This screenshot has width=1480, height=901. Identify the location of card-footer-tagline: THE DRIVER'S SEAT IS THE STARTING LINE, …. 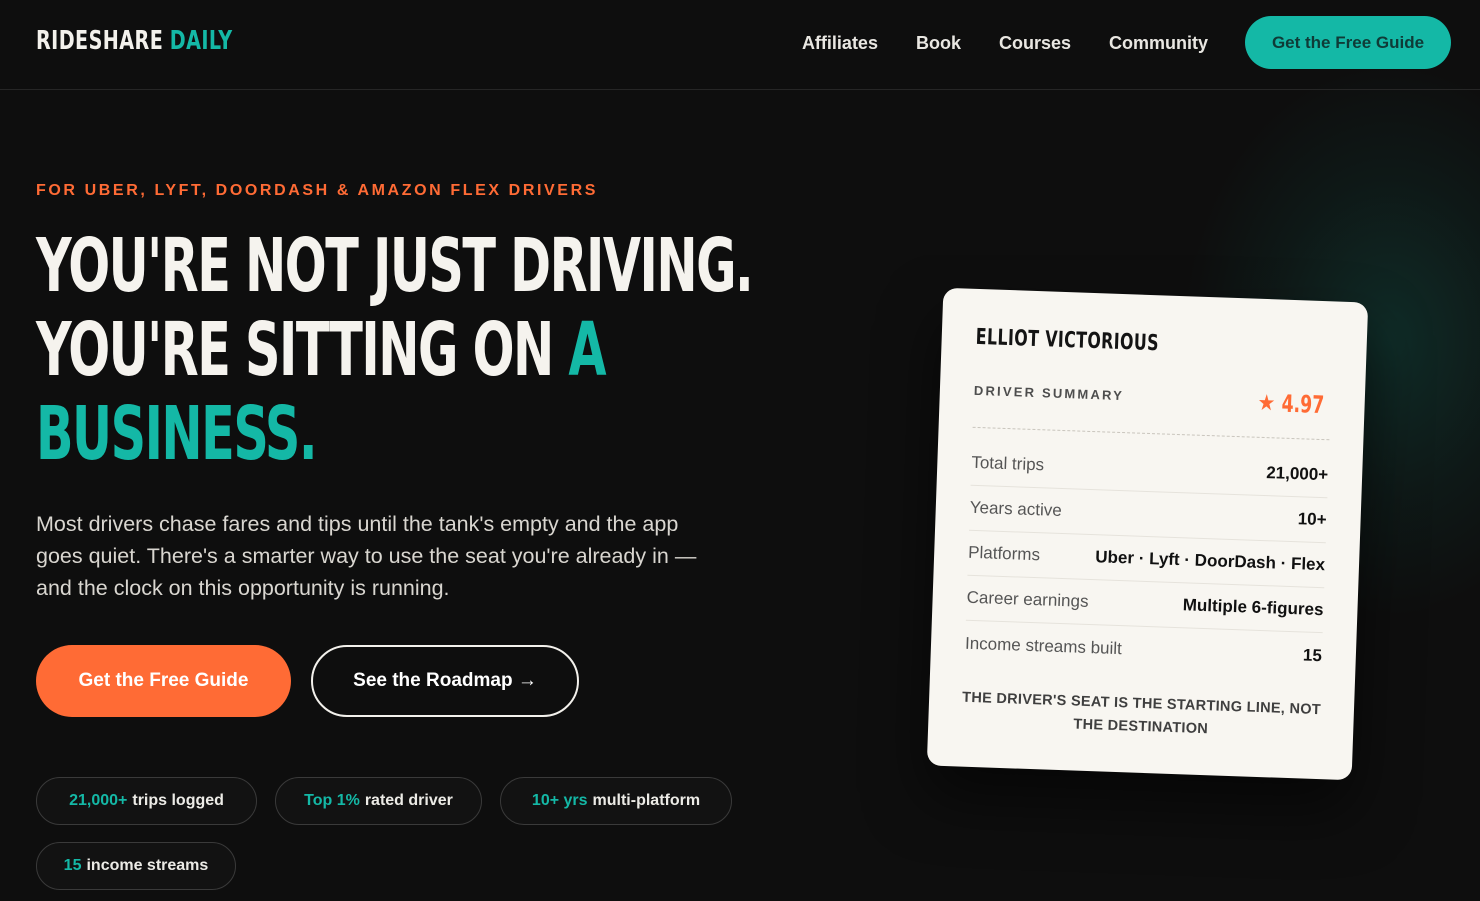
(1141, 713).